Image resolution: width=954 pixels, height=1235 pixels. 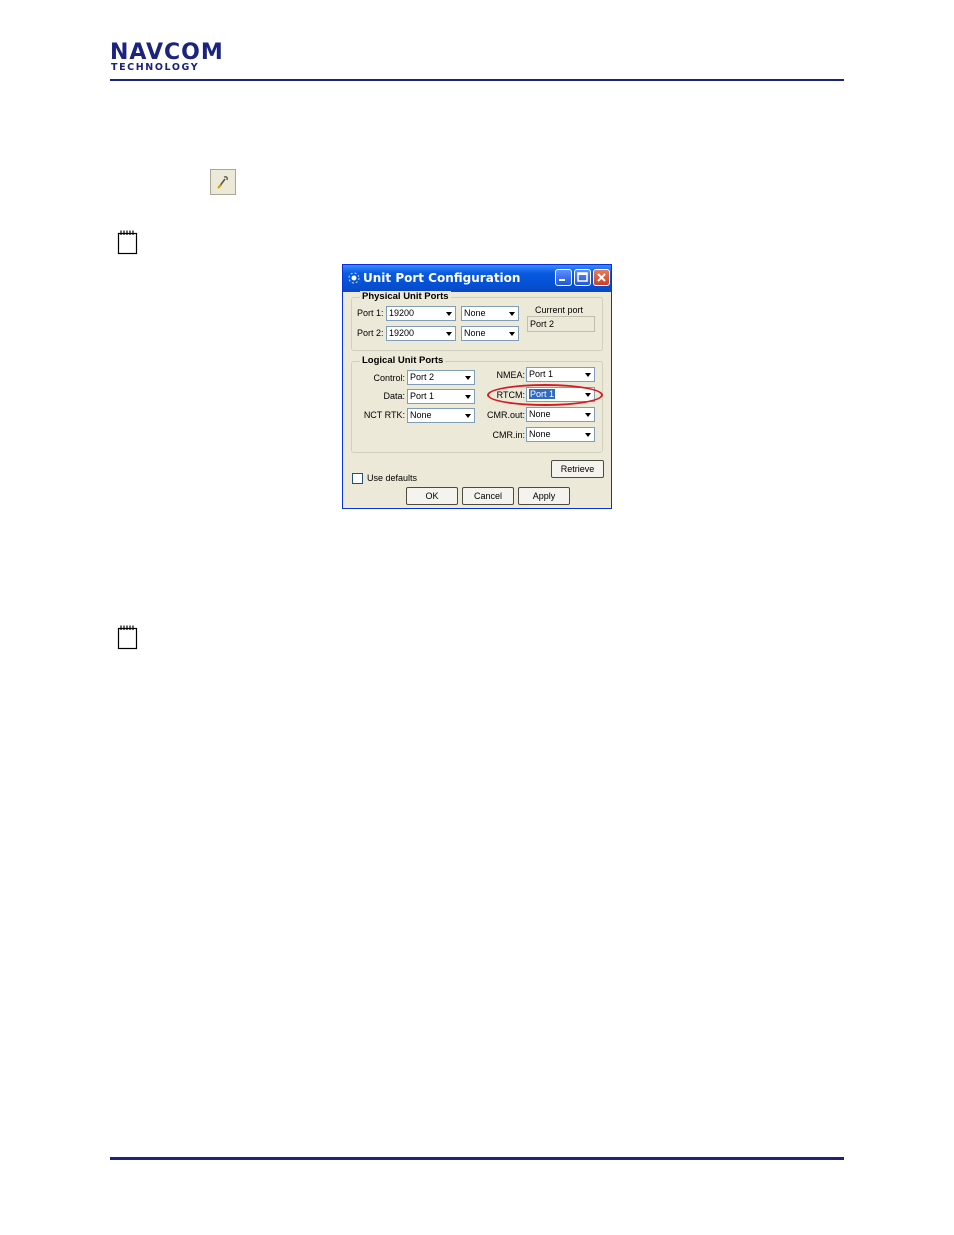 What do you see at coordinates (505, 415) in the screenshot?
I see `cmr-out-label: CMR.out:` at bounding box center [505, 415].